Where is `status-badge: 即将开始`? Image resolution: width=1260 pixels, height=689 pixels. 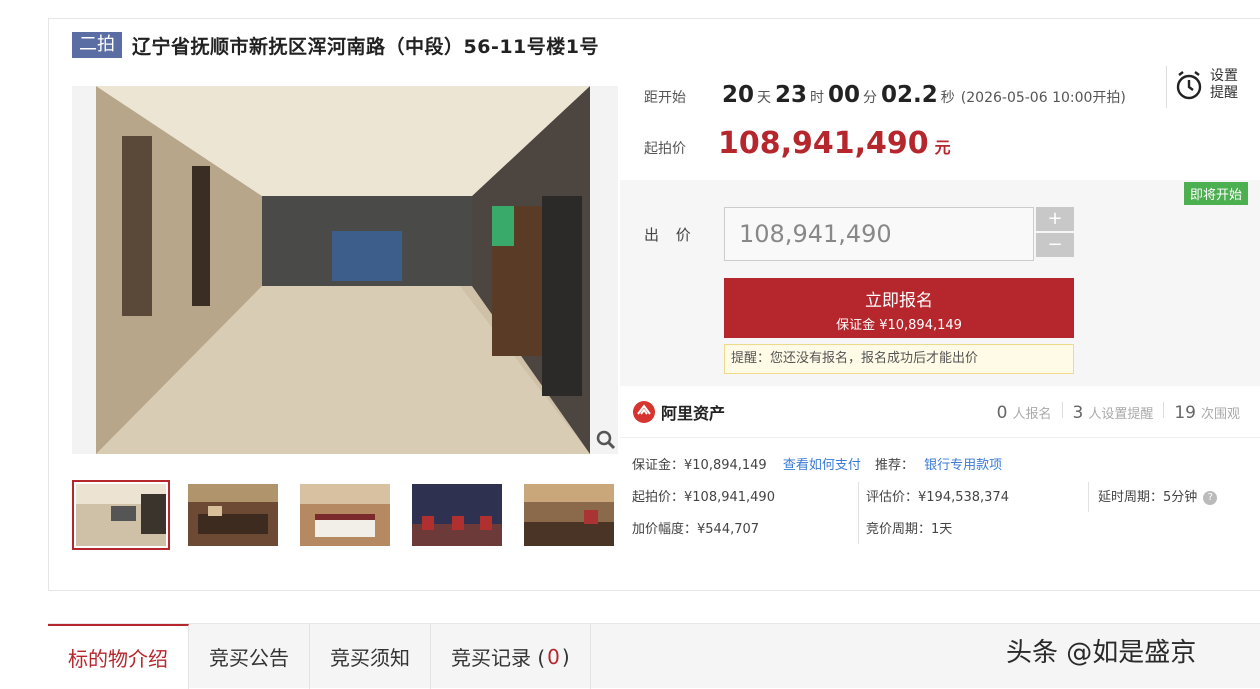 status-badge: 即将开始 is located at coordinates (1215, 193).